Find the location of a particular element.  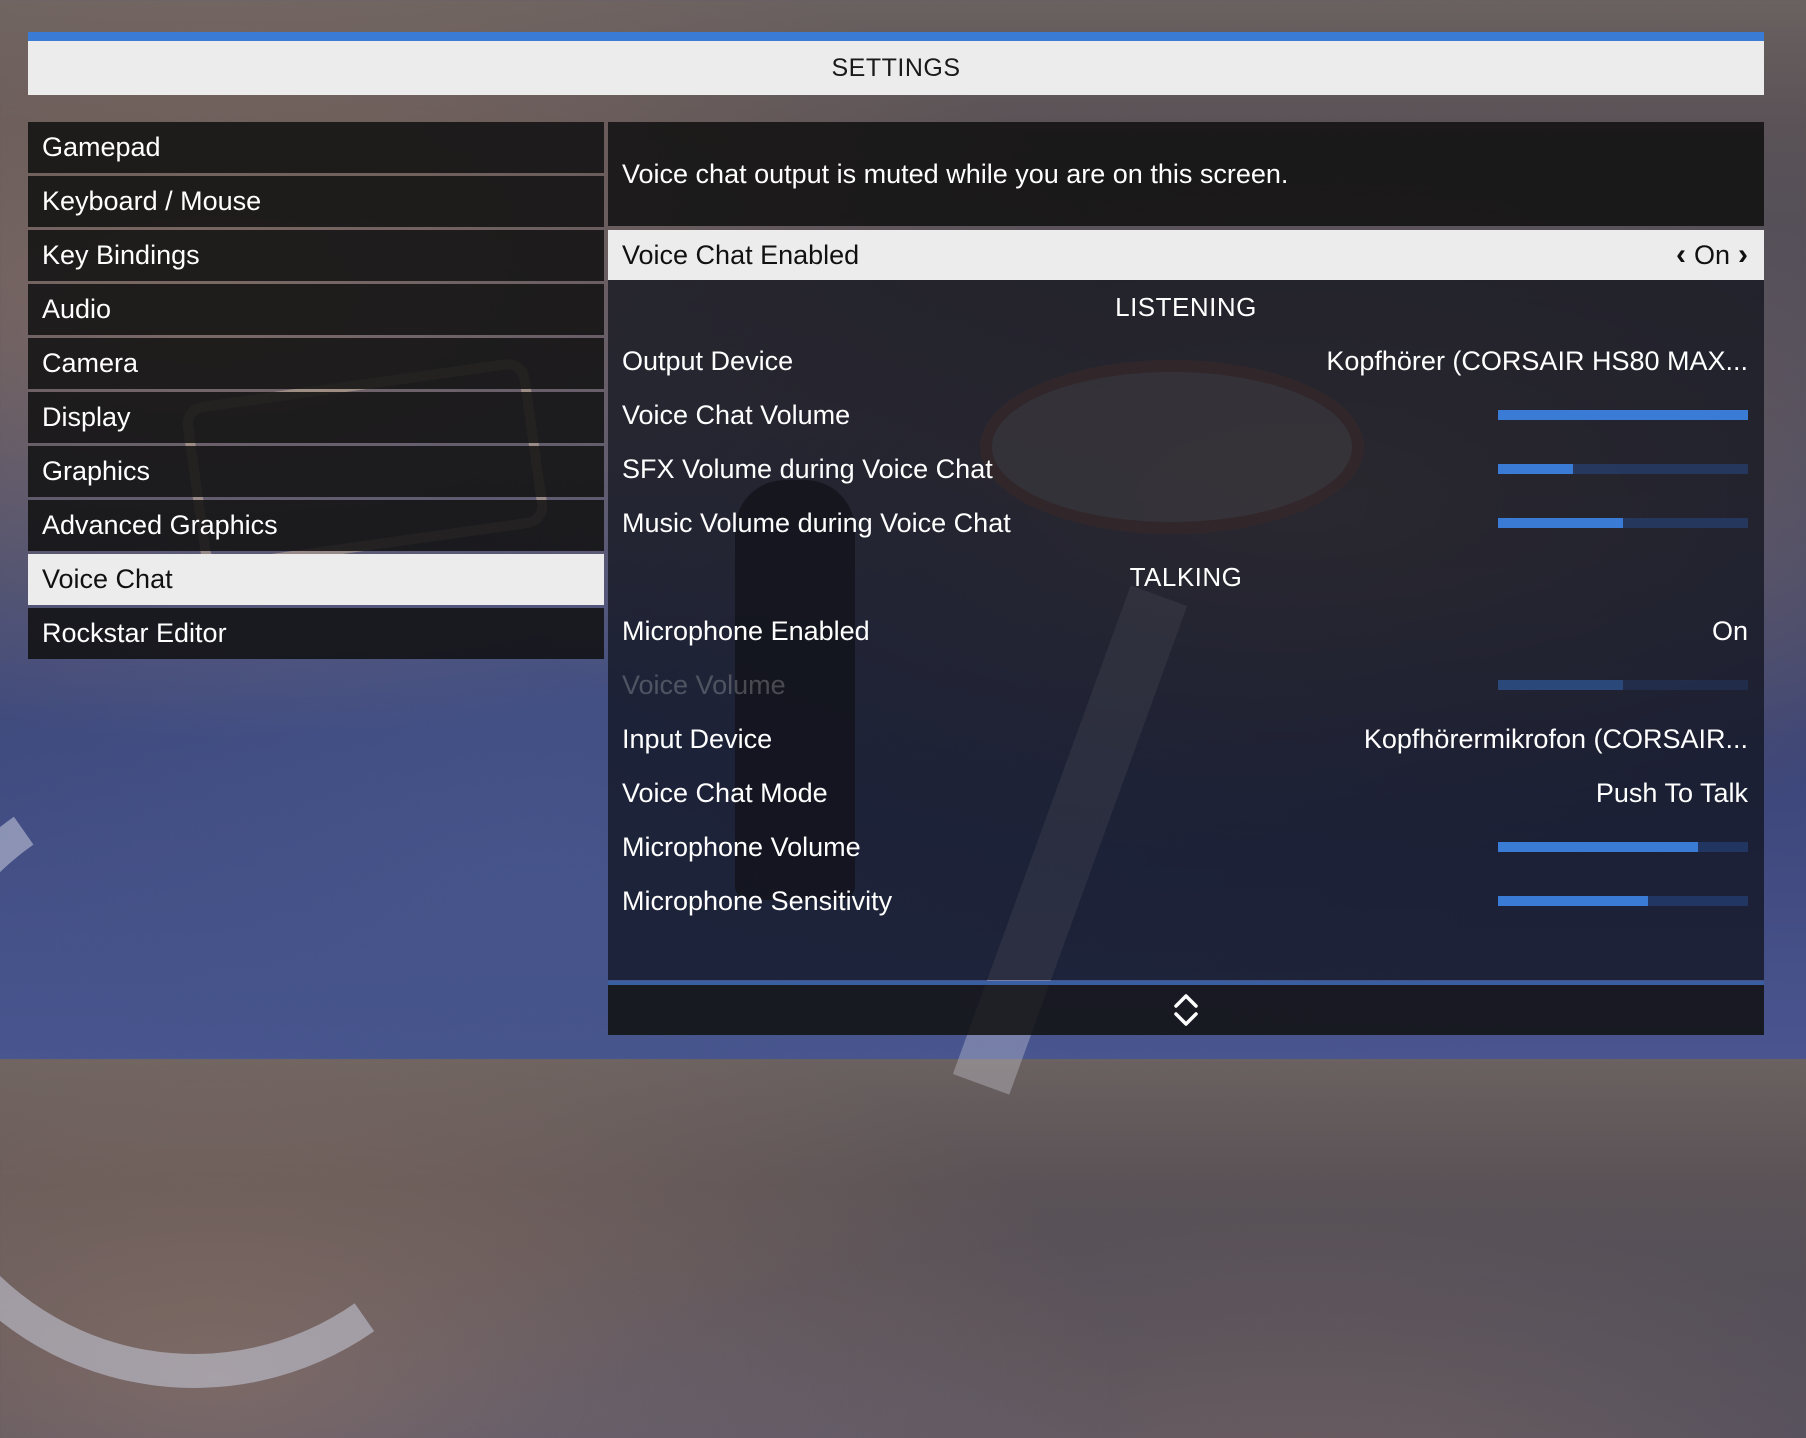

voice-chat-volume-slider is located at coordinates (1623, 415).